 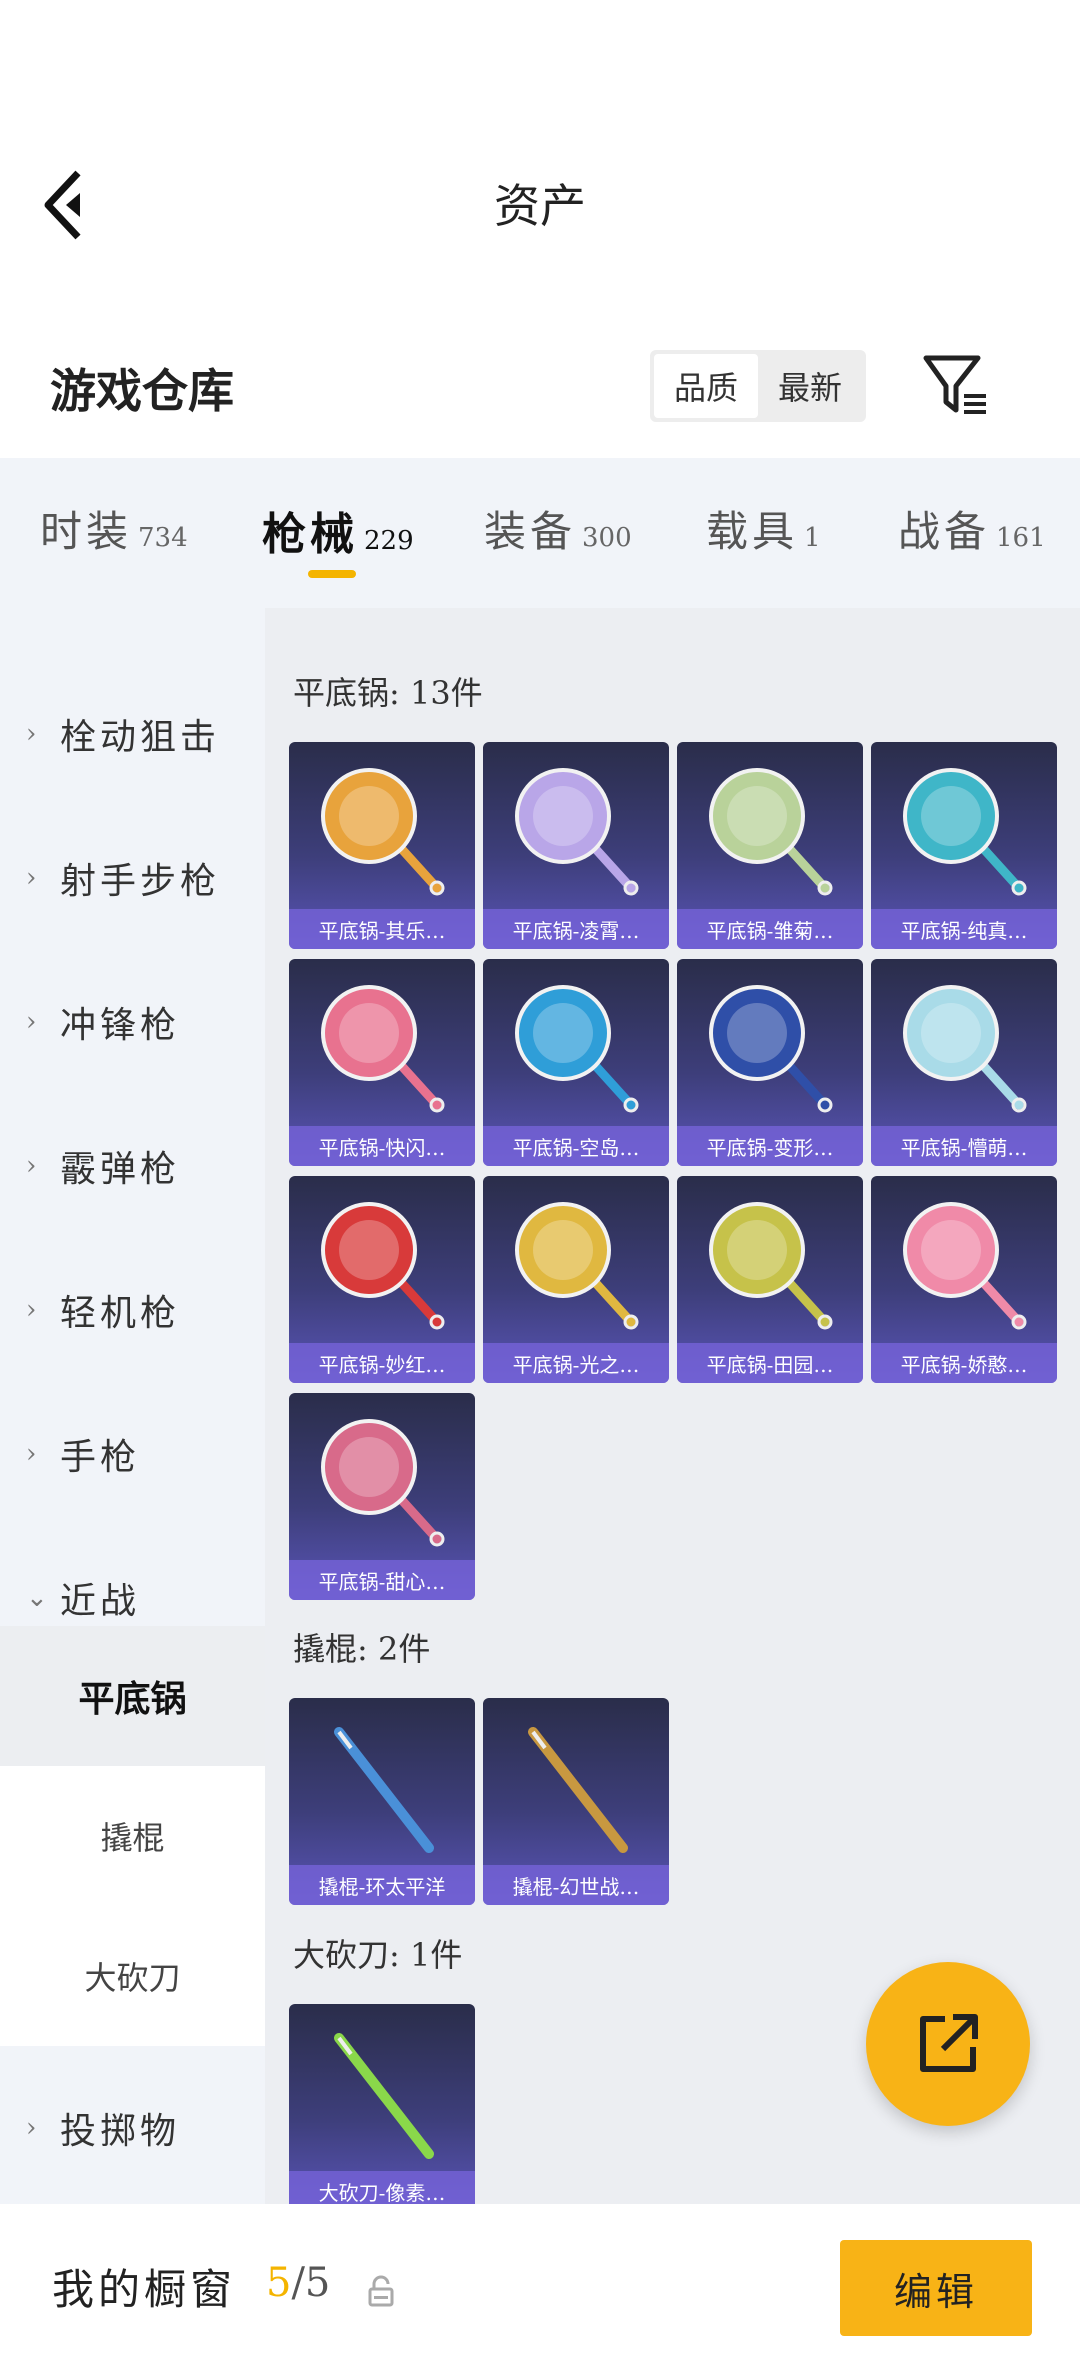 What do you see at coordinates (810, 386) in the screenshot?
I see `sort-latest-button: 最新` at bounding box center [810, 386].